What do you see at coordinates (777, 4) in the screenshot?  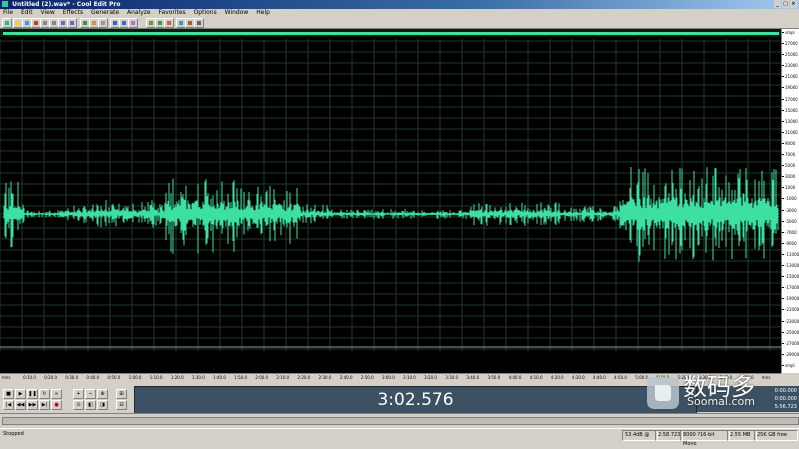 I see `minimize-button: _` at bounding box center [777, 4].